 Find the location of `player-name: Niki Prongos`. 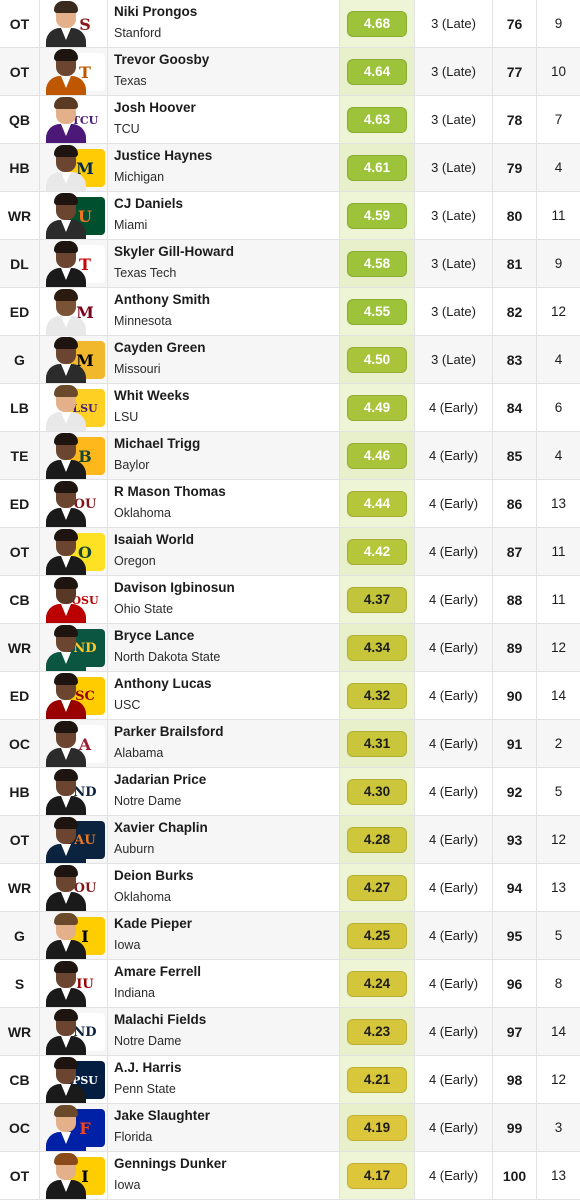

player-name: Niki Prongos is located at coordinates (155, 11).